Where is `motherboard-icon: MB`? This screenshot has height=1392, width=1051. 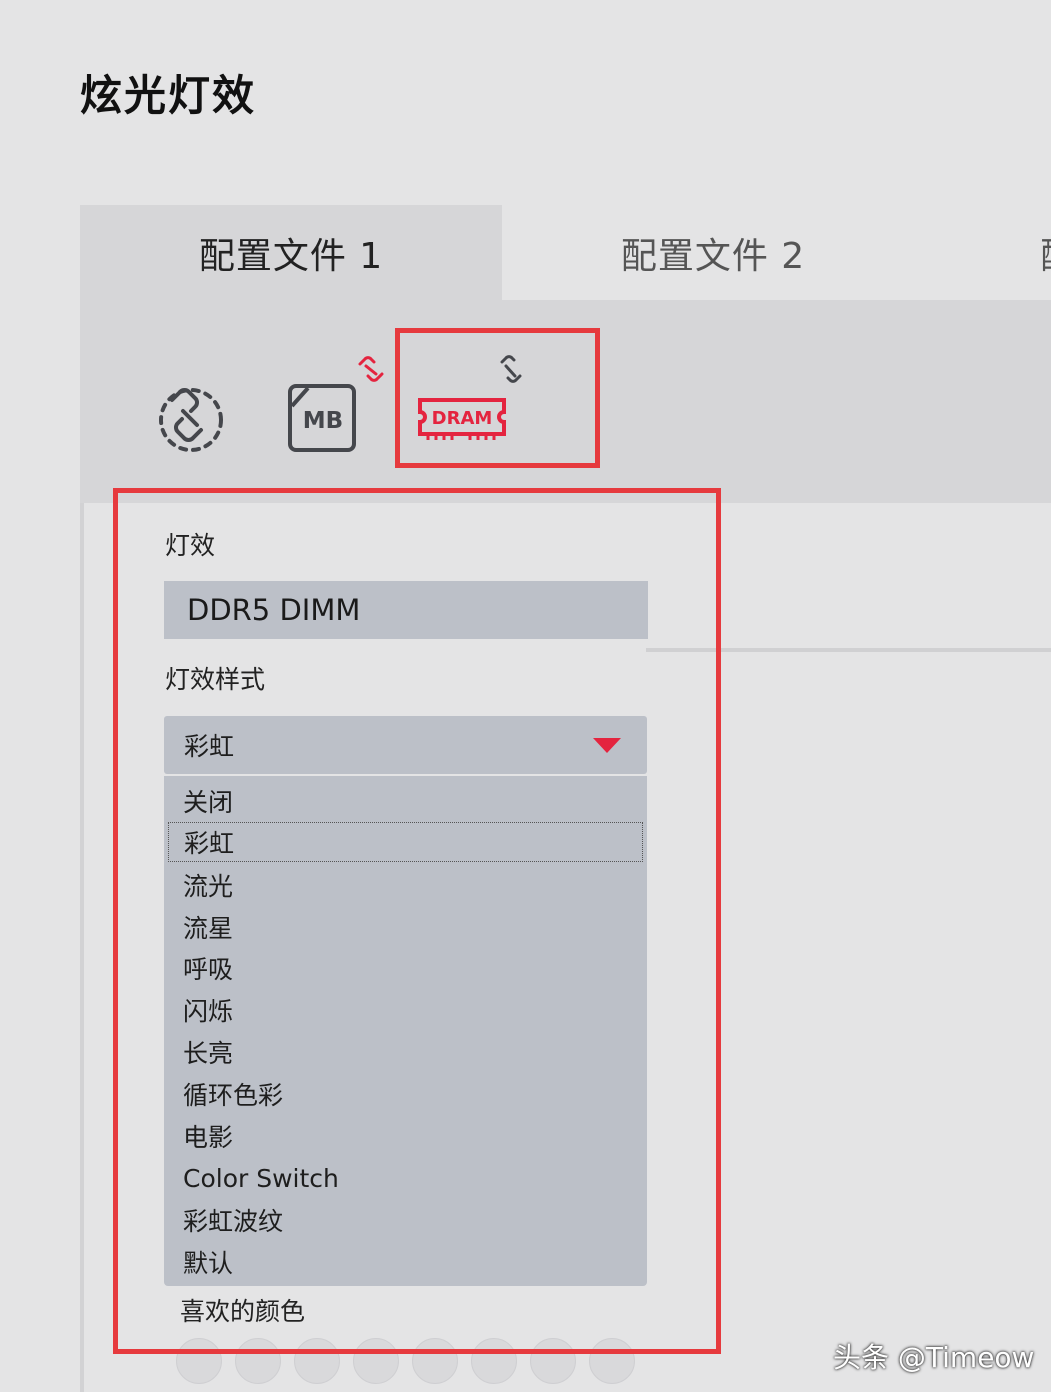
motherboard-icon: MB is located at coordinates (323, 419).